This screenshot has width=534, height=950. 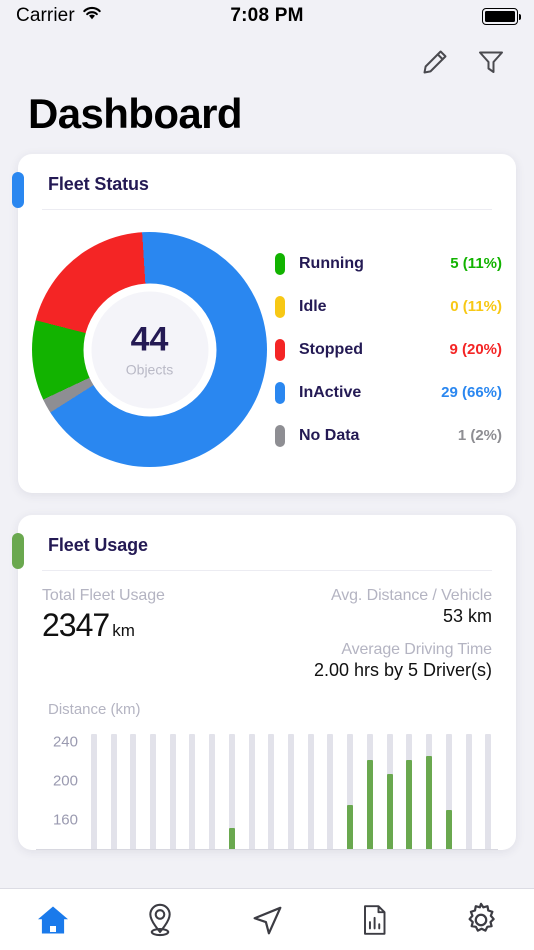 What do you see at coordinates (149, 339) in the screenshot?
I see `donut-center-value: 44` at bounding box center [149, 339].